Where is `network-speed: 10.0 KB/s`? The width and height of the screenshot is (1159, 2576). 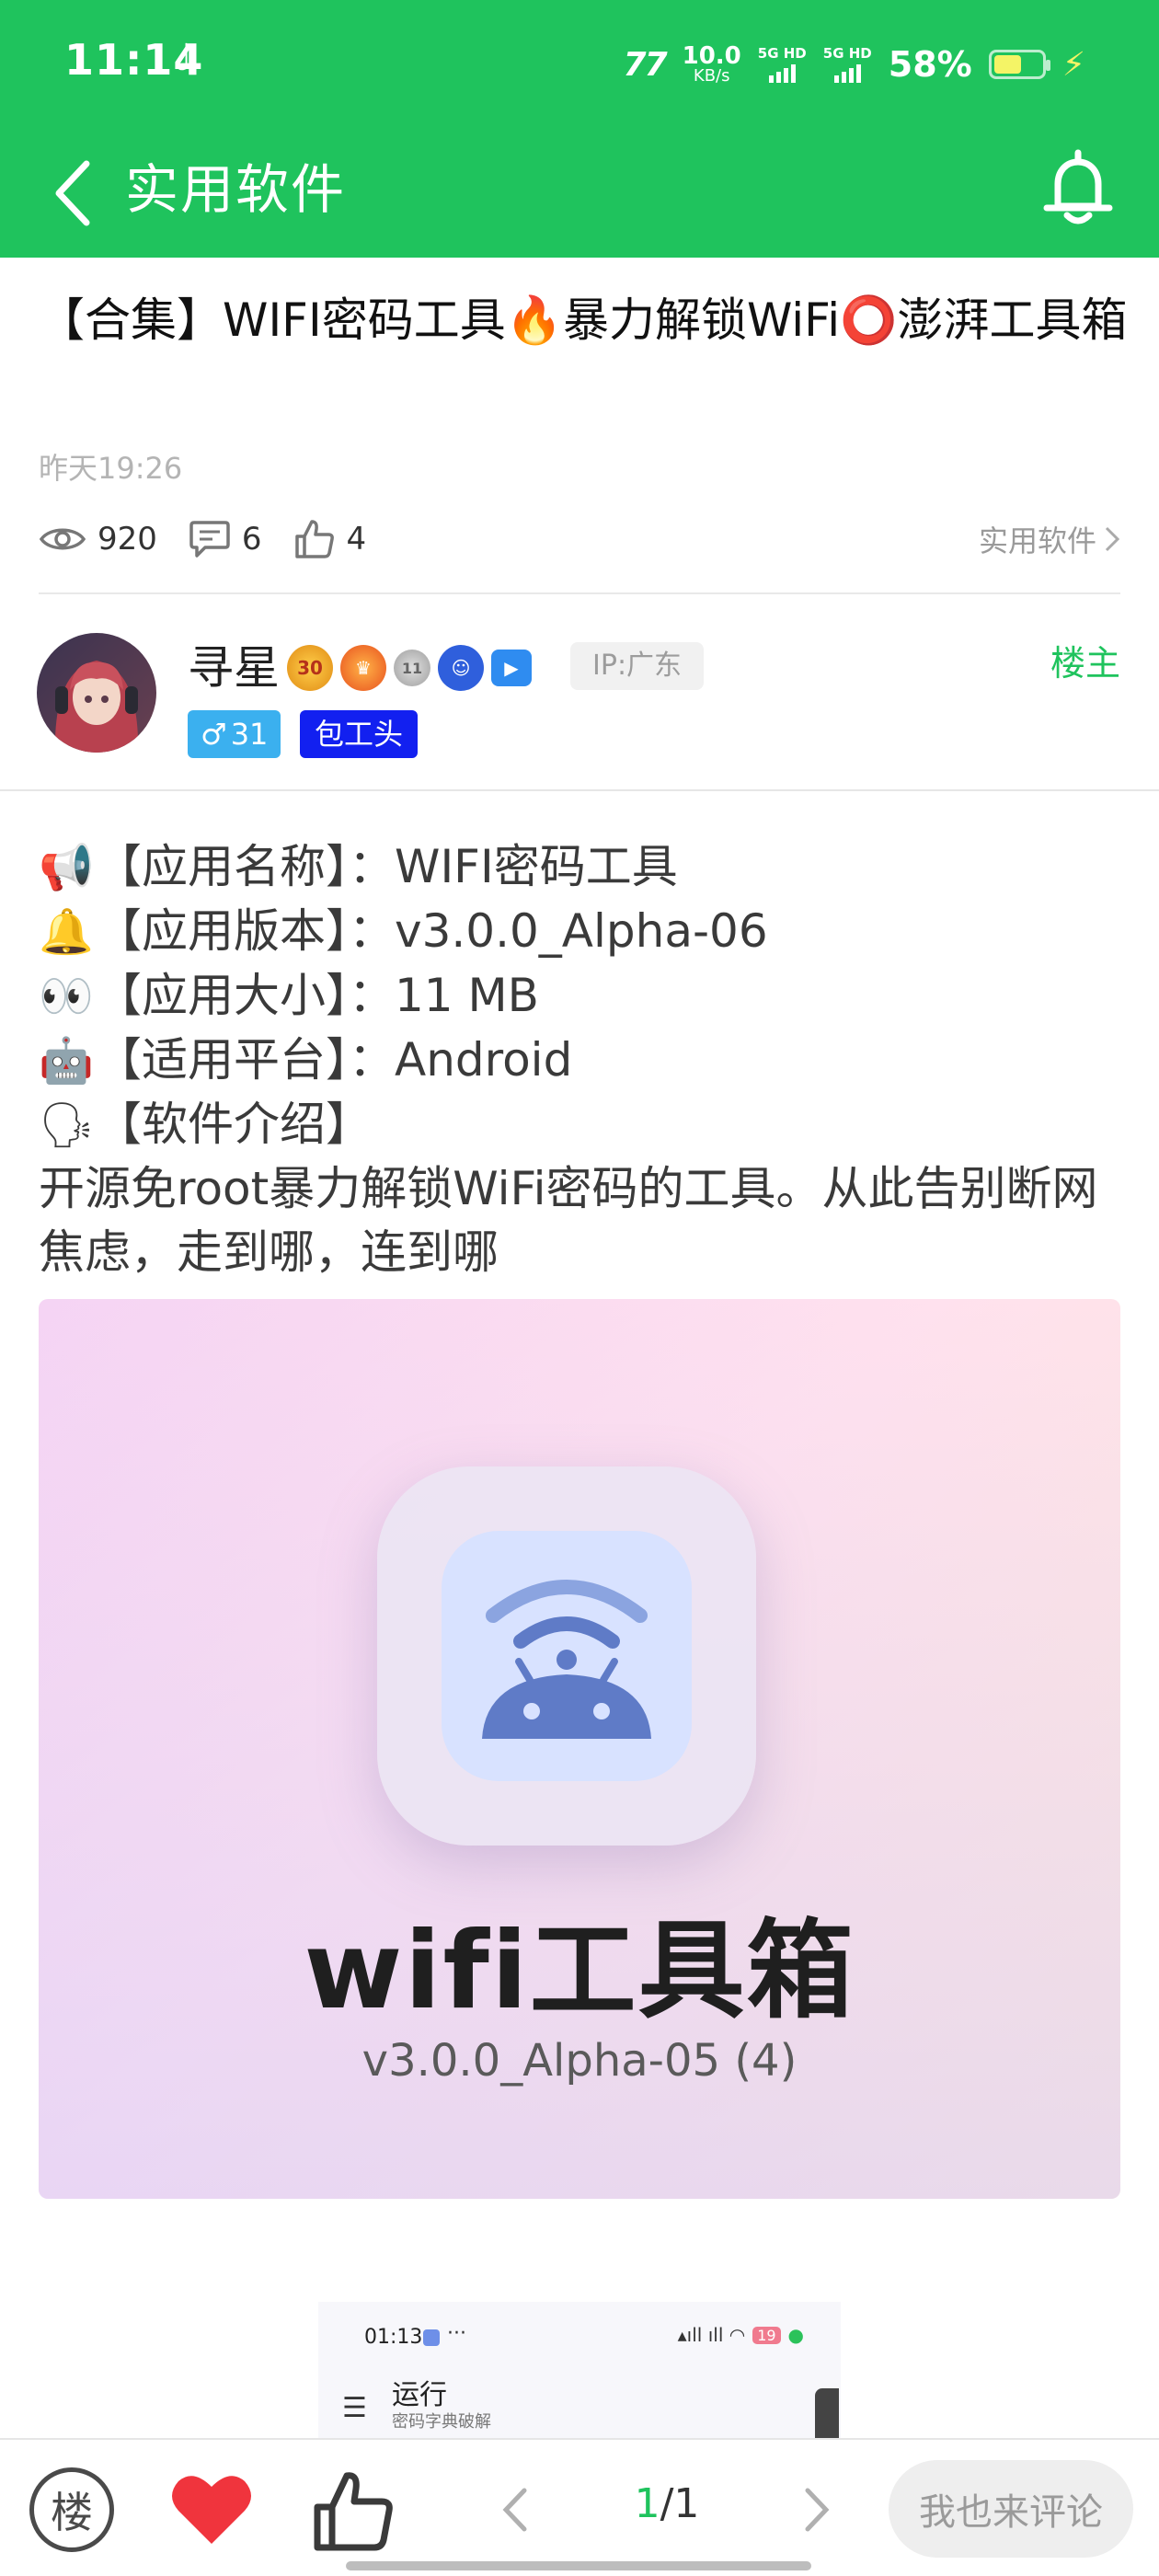
network-speed: 10.0 KB/s is located at coordinates (712, 64).